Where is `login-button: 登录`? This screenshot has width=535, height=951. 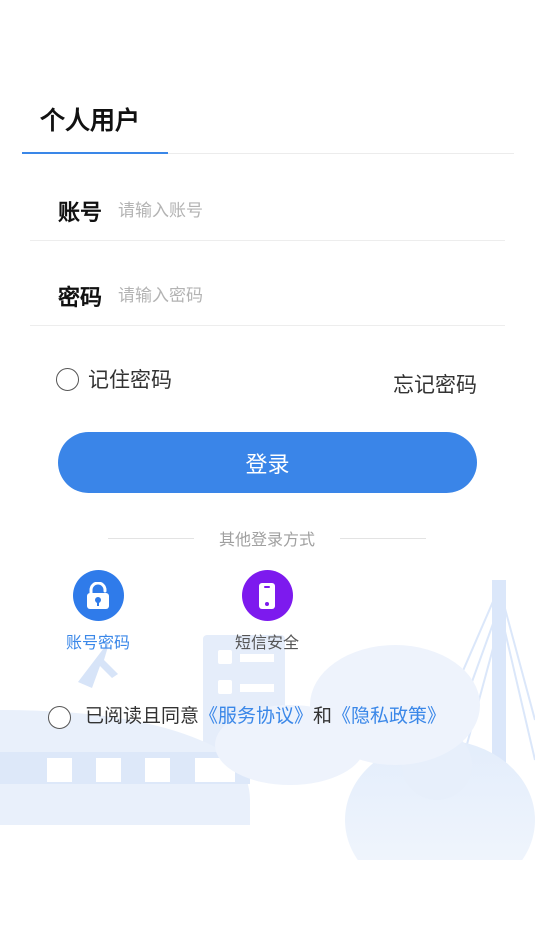
login-button: 登录 is located at coordinates (267, 462).